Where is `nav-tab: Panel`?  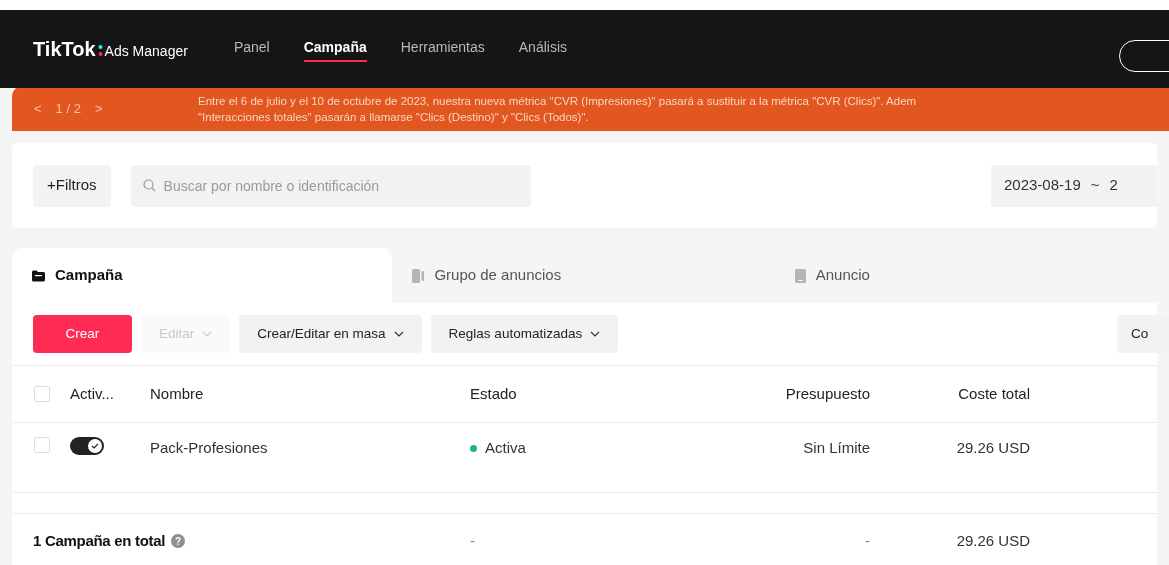
nav-tab: Panel is located at coordinates (251, 49).